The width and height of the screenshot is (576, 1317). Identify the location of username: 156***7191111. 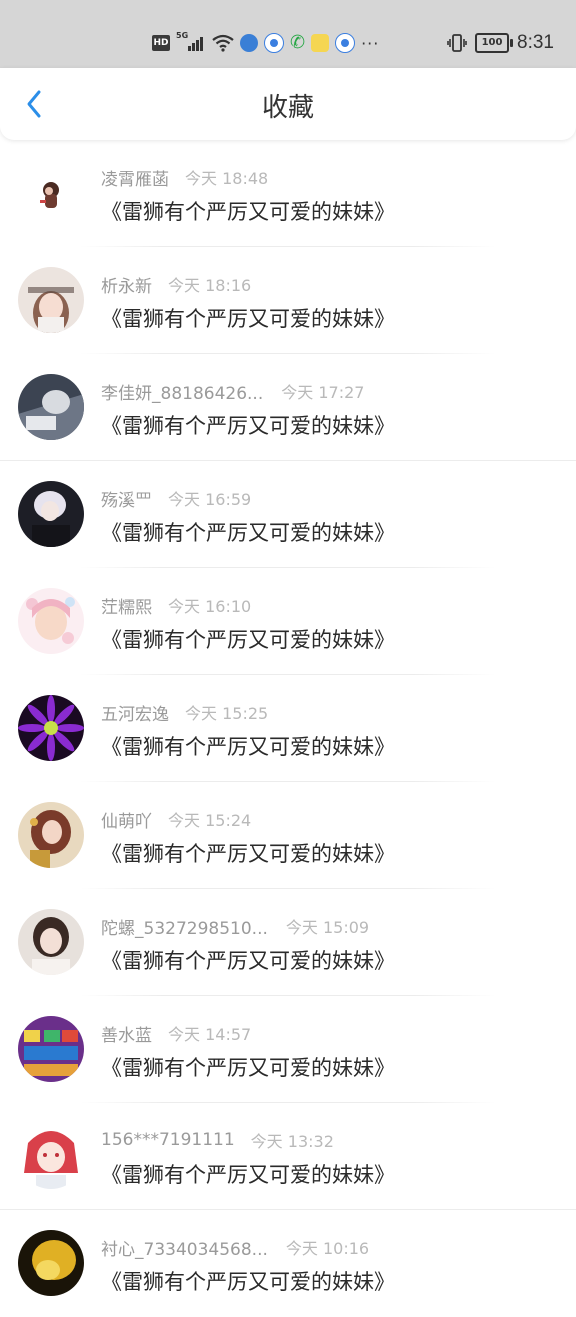
(168, 1140).